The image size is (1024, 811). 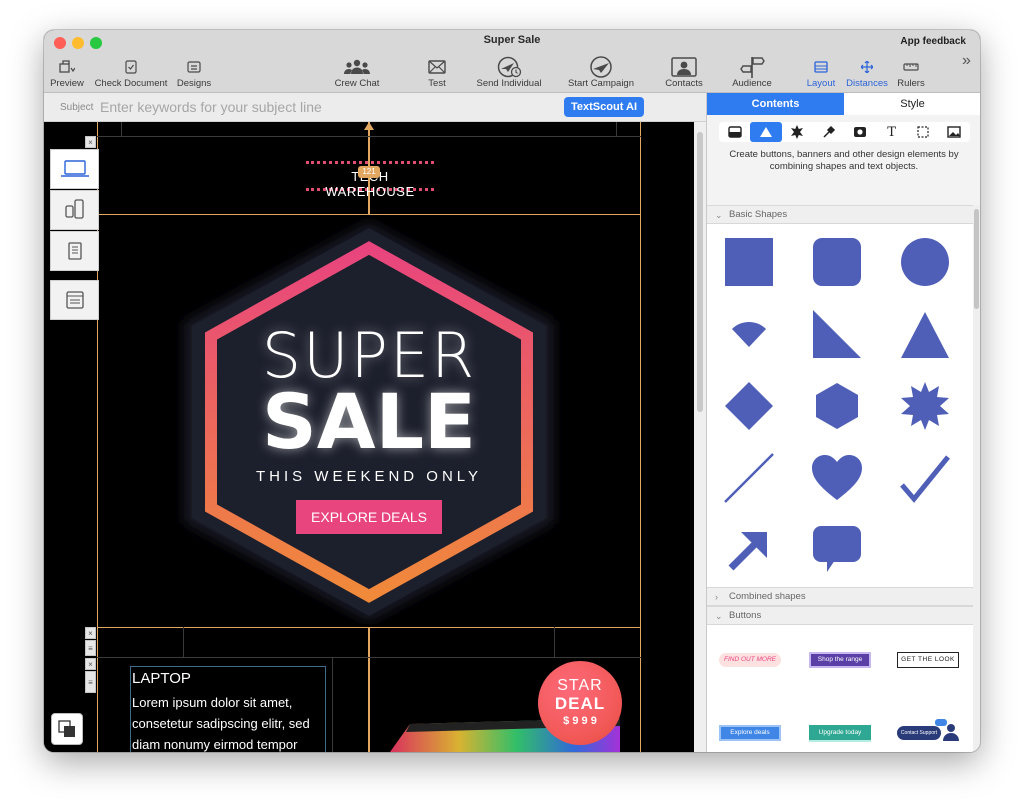 I want to click on start-campaign-button: Start Campaign, so click(x=601, y=71).